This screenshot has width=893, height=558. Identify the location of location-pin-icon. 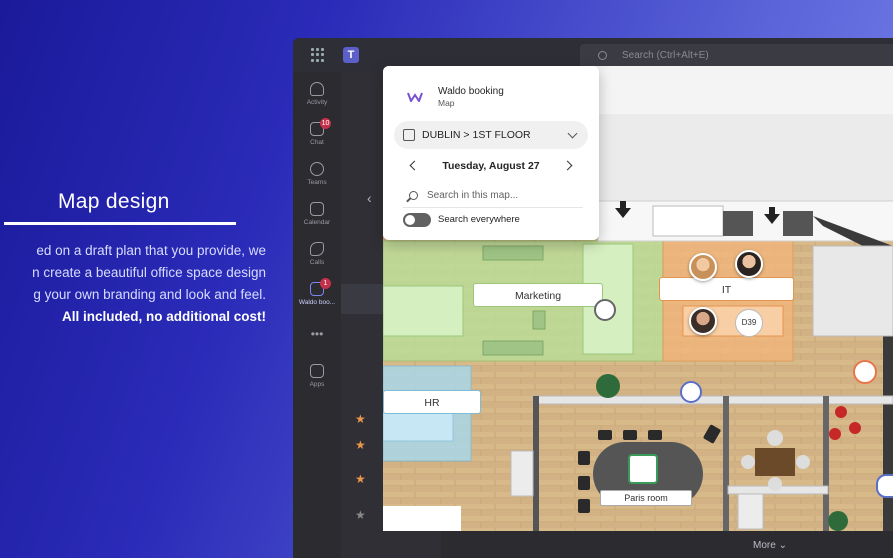
(605, 310).